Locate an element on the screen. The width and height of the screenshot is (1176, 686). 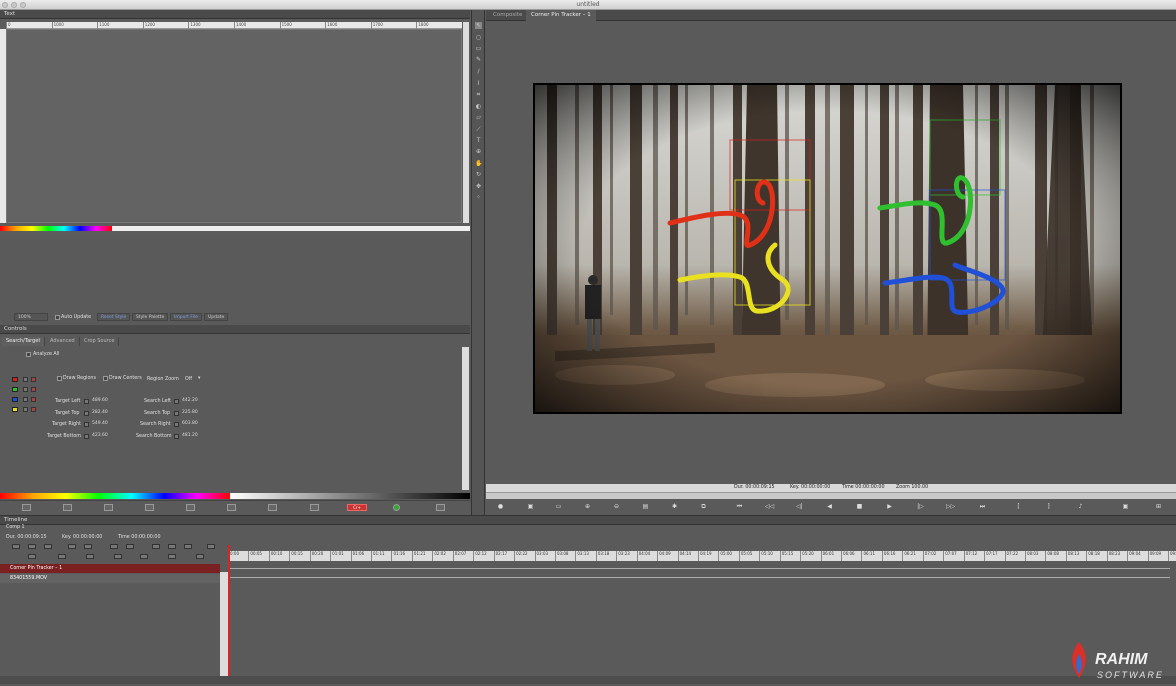
tracker-red-chip is located at coordinates (15, 379).